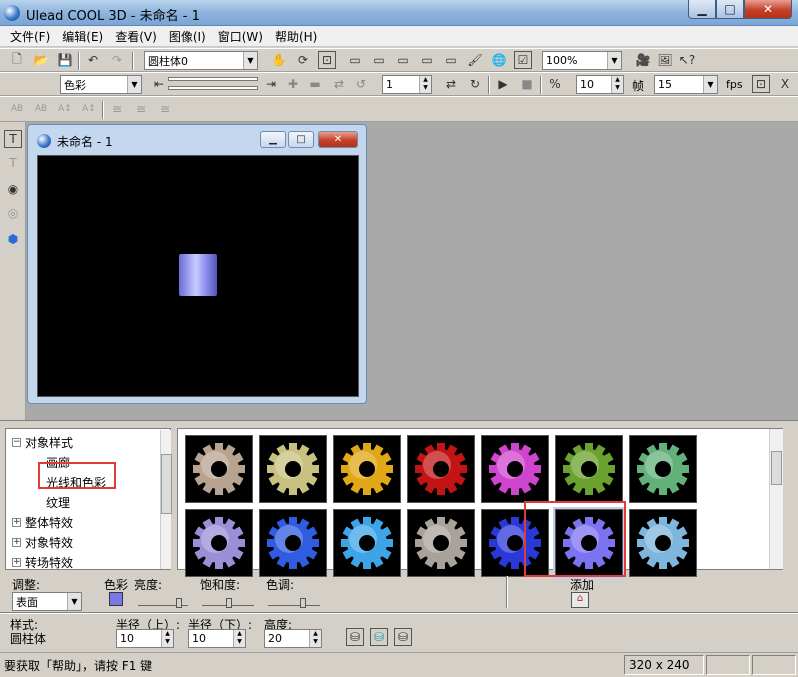  What do you see at coordinates (296, 36) in the screenshot?
I see `menu-help: 帮助(H)` at bounding box center [296, 36].